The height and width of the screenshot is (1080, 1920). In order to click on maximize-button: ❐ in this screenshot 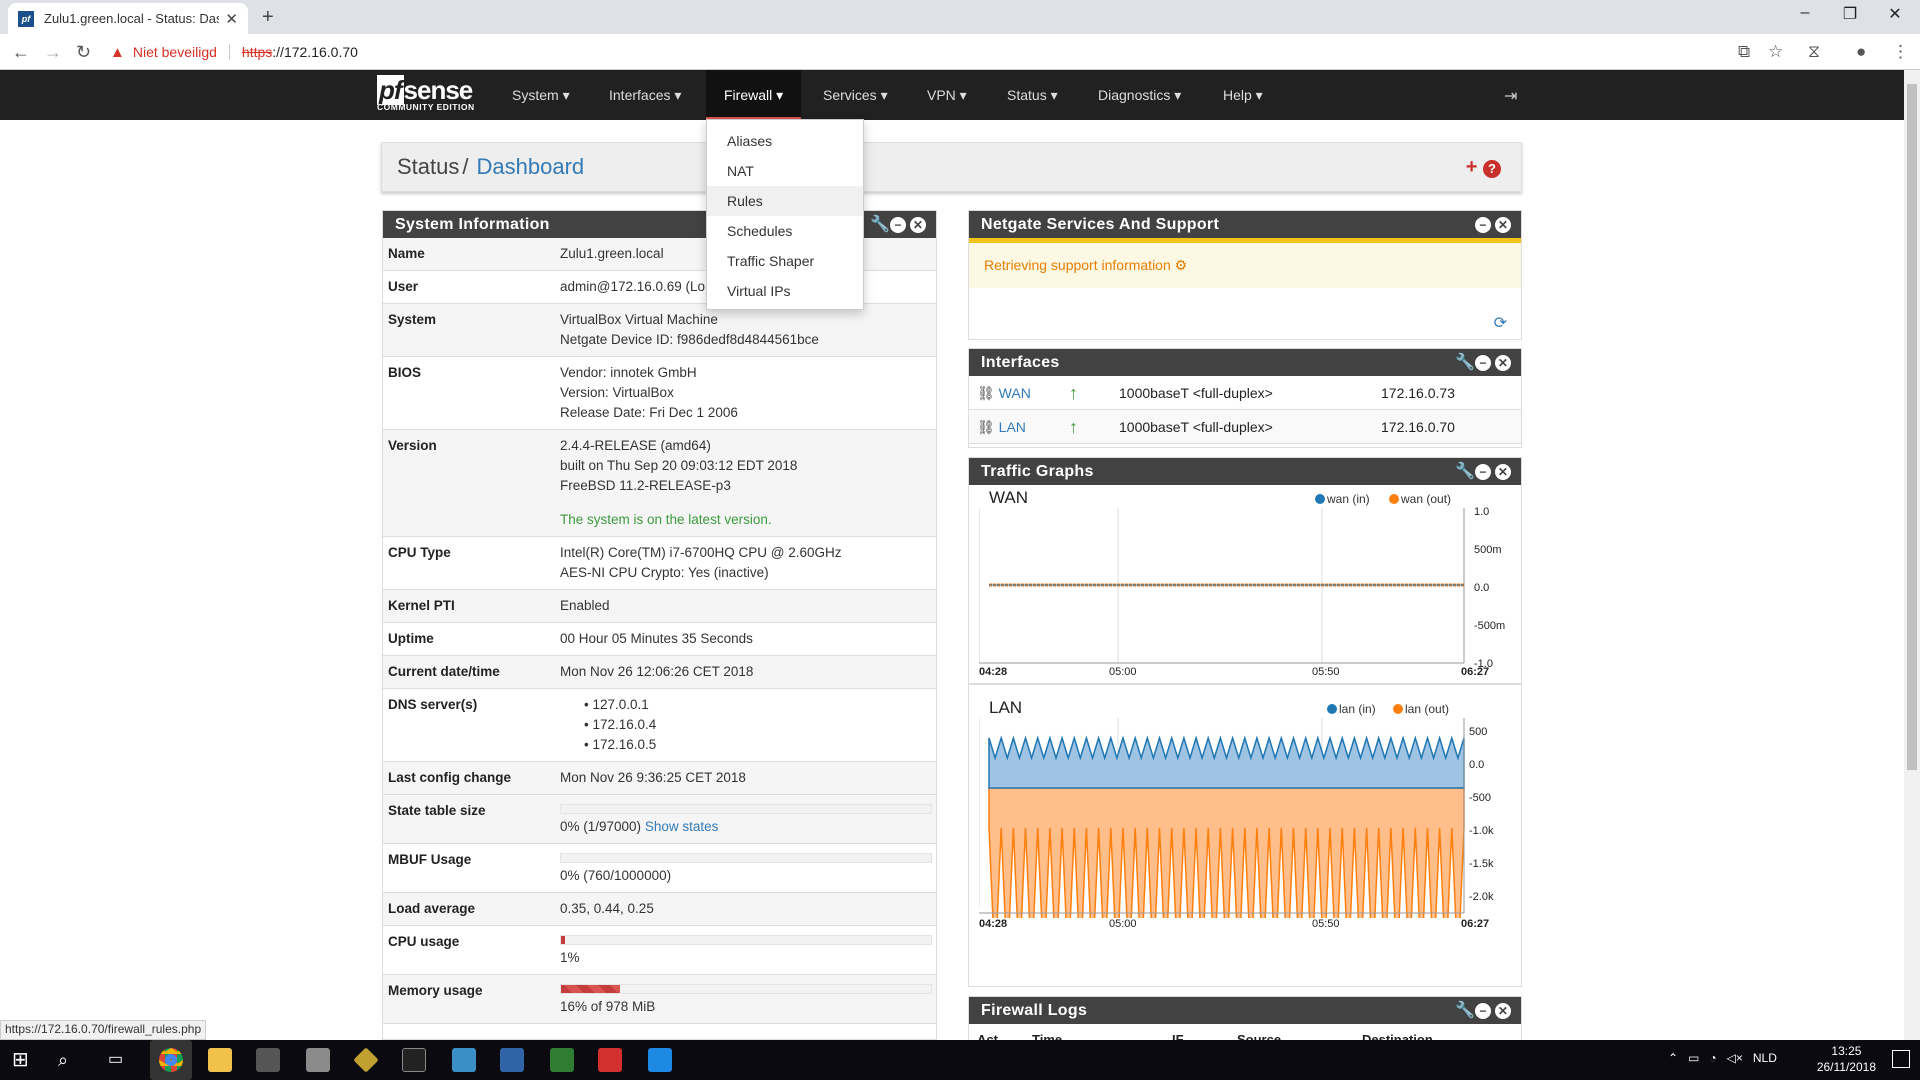, I will do `click(1850, 14)`.